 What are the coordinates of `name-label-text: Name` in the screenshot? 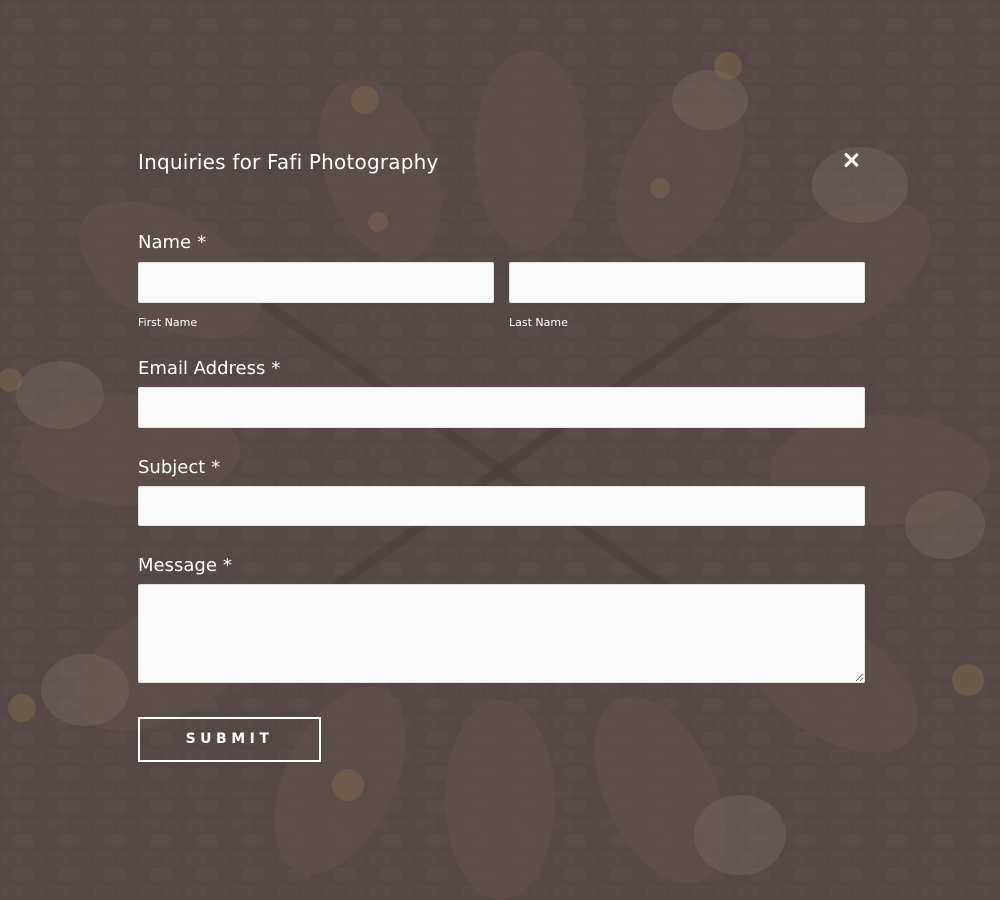 It's located at (165, 242).